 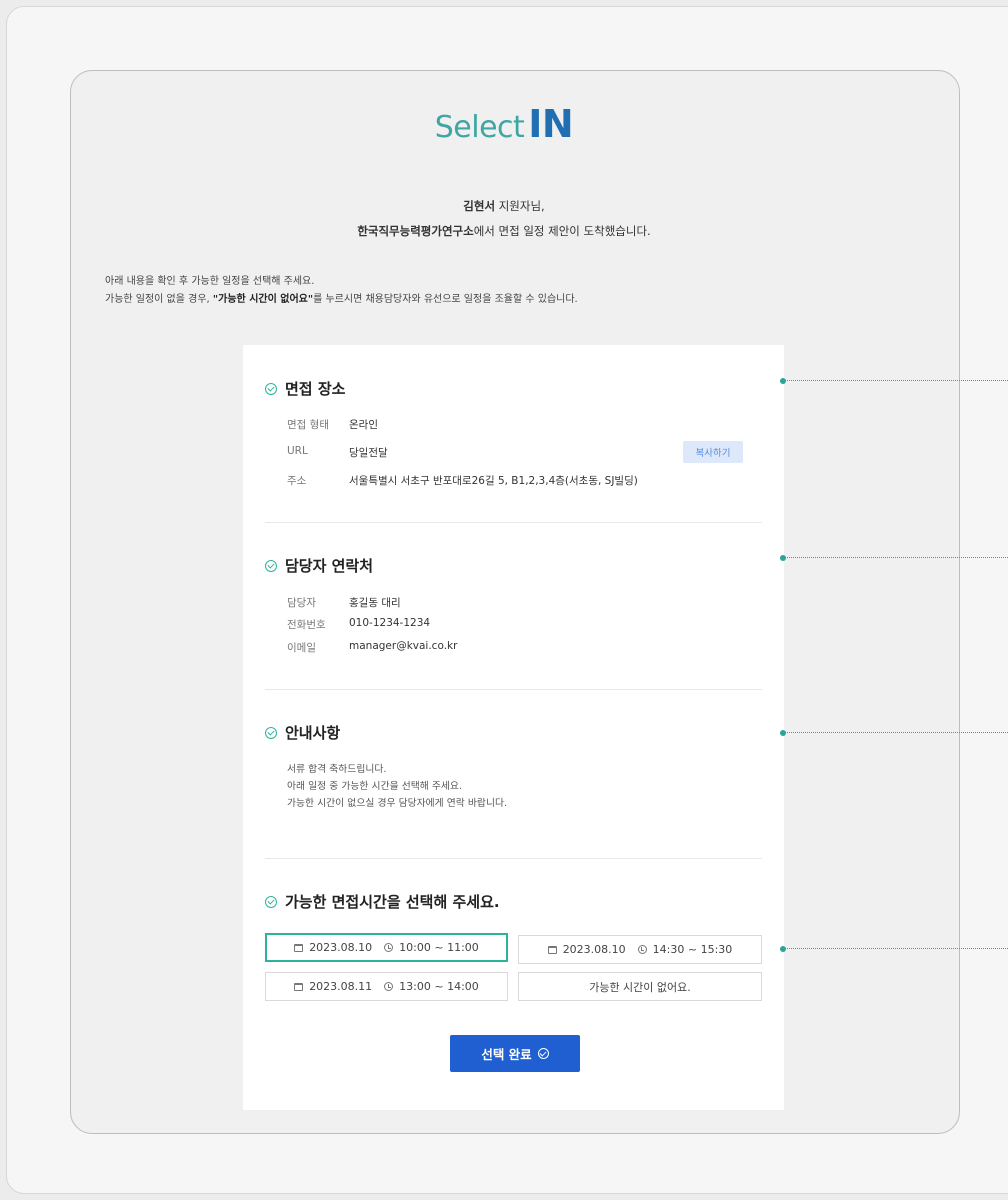 I want to click on contact-row-phone: 전화번호 010-1234-1234, so click(x=358, y=624).